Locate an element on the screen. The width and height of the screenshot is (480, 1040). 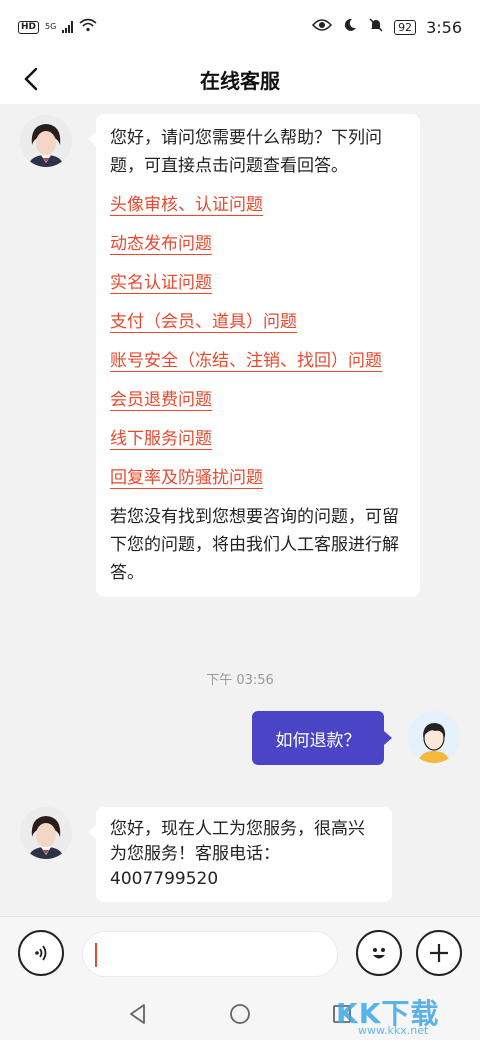
message-text: 您好，现在人工为您服务，很高兴为您服务！客服电话：4007799520 is located at coordinates (237, 854).